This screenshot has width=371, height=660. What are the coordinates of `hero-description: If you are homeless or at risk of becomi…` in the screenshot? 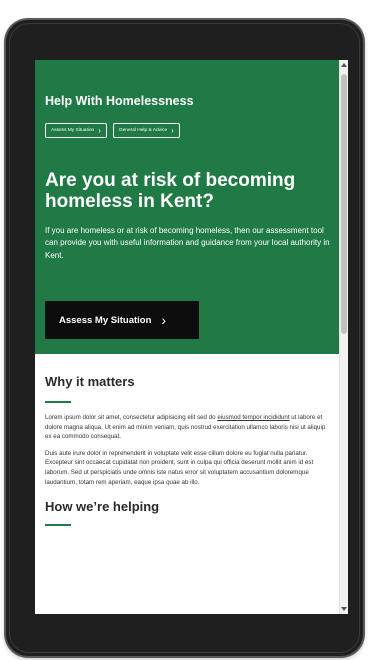 It's located at (187, 243).